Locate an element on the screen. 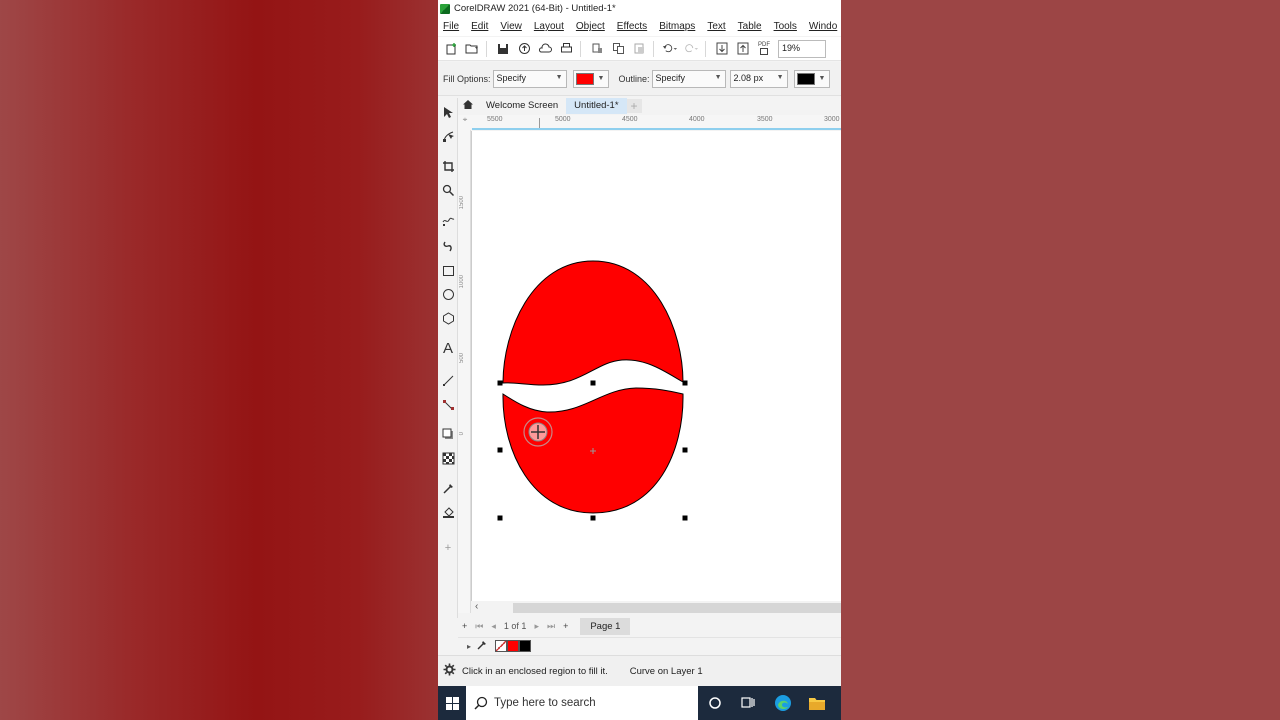 The image size is (1280, 720). open-icon is located at coordinates (472, 49).